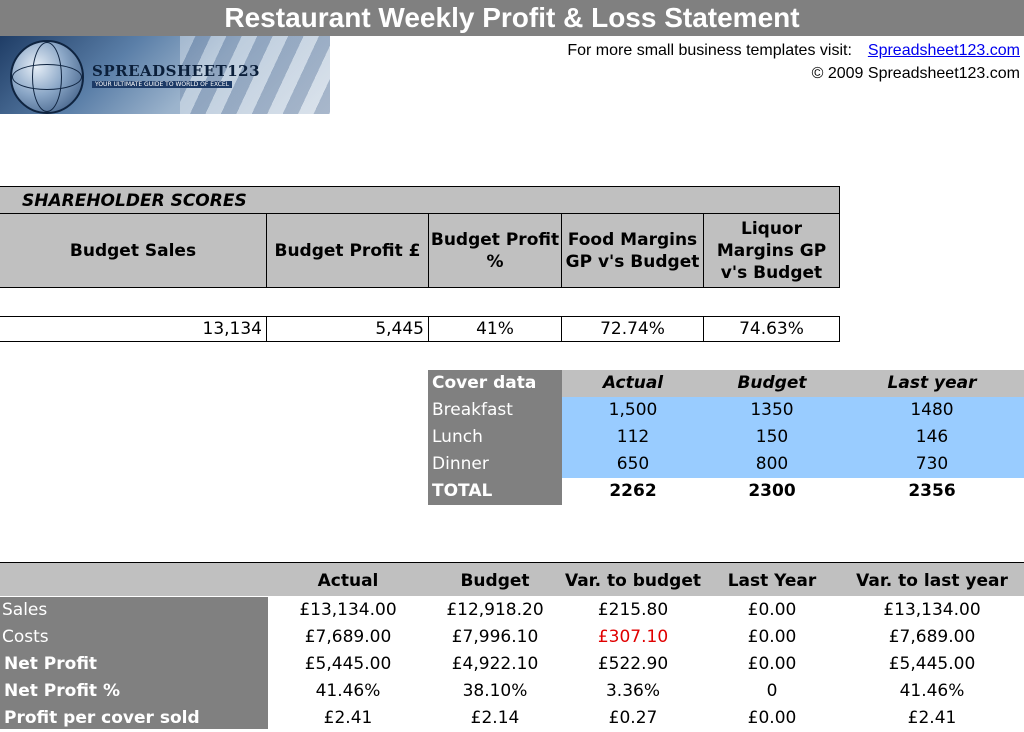  Describe the element at coordinates (162, 84) in the screenshot. I see `logo-tagline: YOUR ULTIMATE GUIDE TO WORLD OF EXCEL` at that location.